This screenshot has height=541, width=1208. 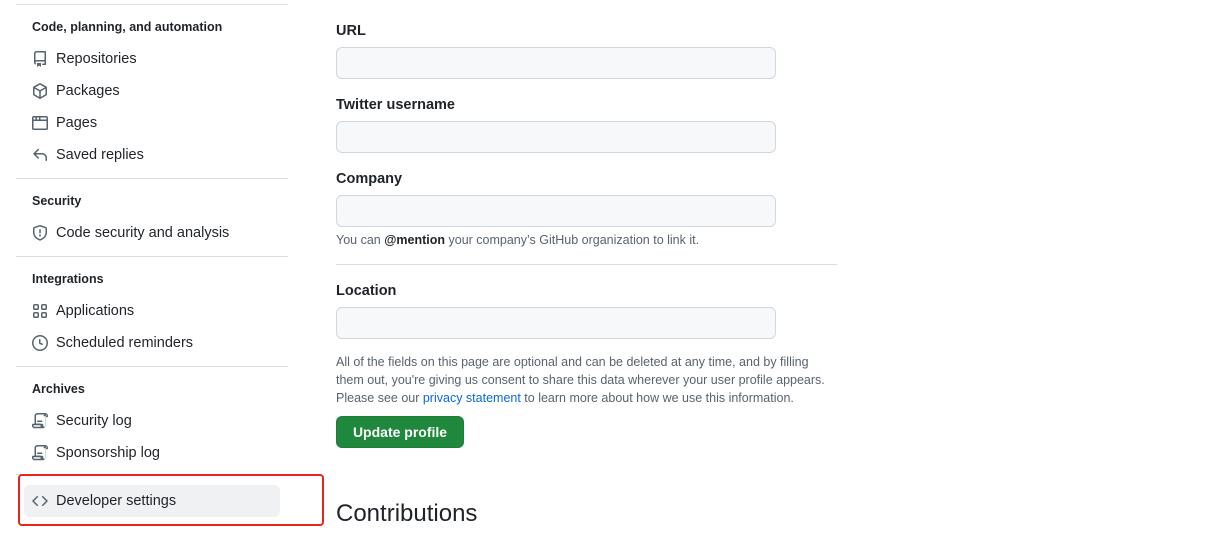 I want to click on sidebar-item-code-security: Code security and analysis, so click(x=152, y=233).